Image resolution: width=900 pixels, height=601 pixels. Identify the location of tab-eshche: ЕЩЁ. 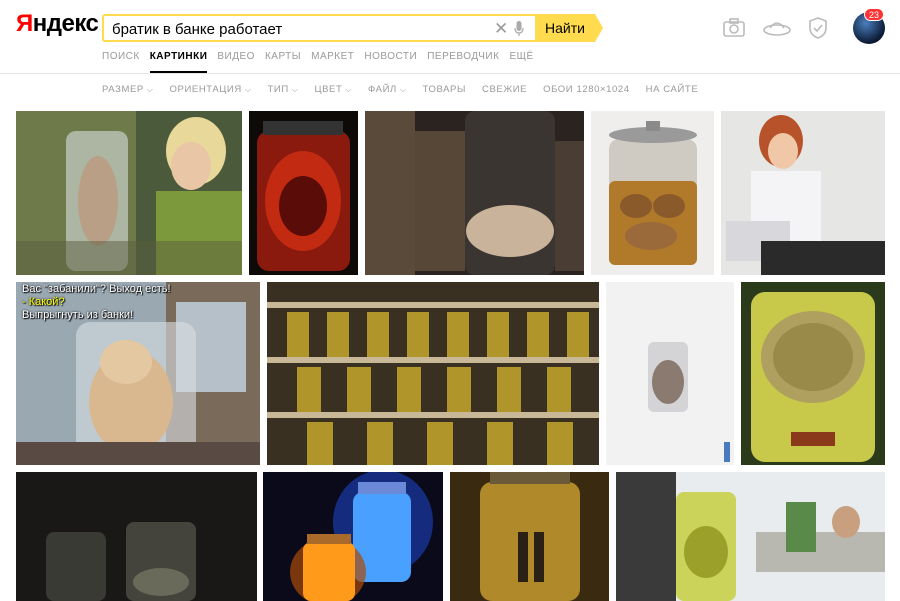
(521, 62).